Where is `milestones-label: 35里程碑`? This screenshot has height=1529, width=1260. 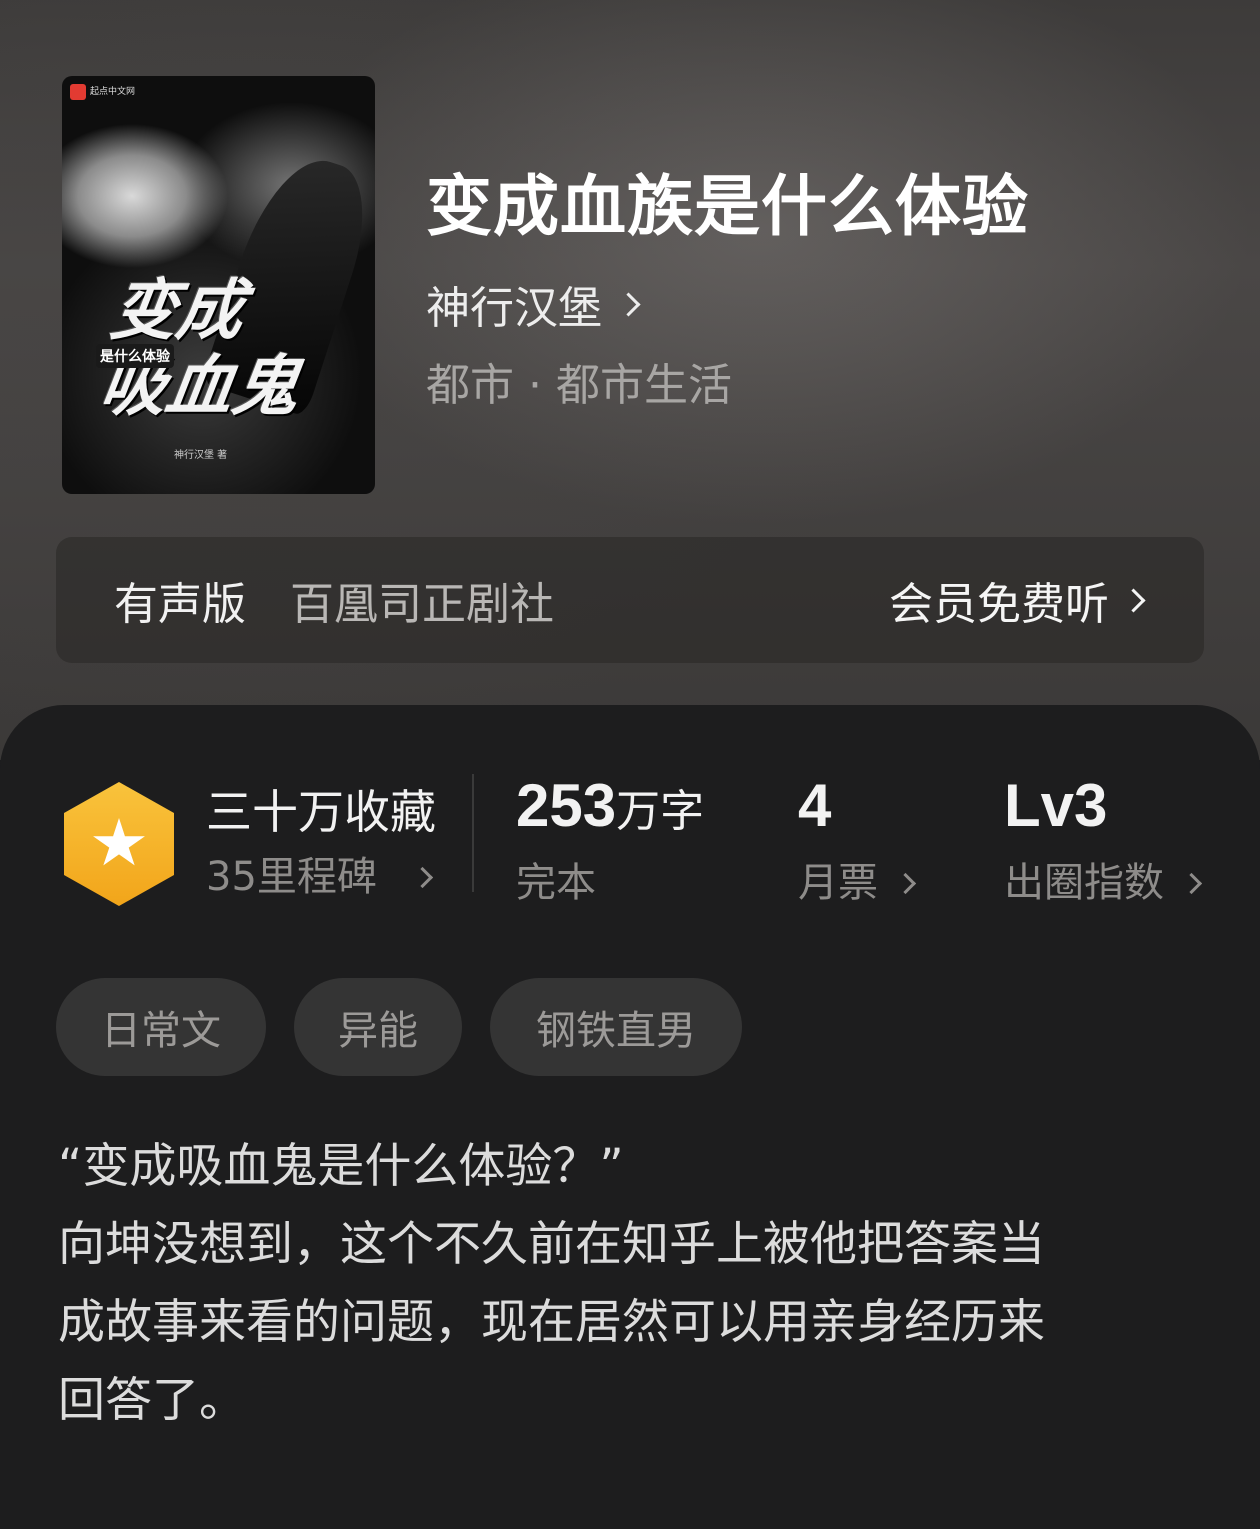
milestones-label: 35里程碑 is located at coordinates (291, 877).